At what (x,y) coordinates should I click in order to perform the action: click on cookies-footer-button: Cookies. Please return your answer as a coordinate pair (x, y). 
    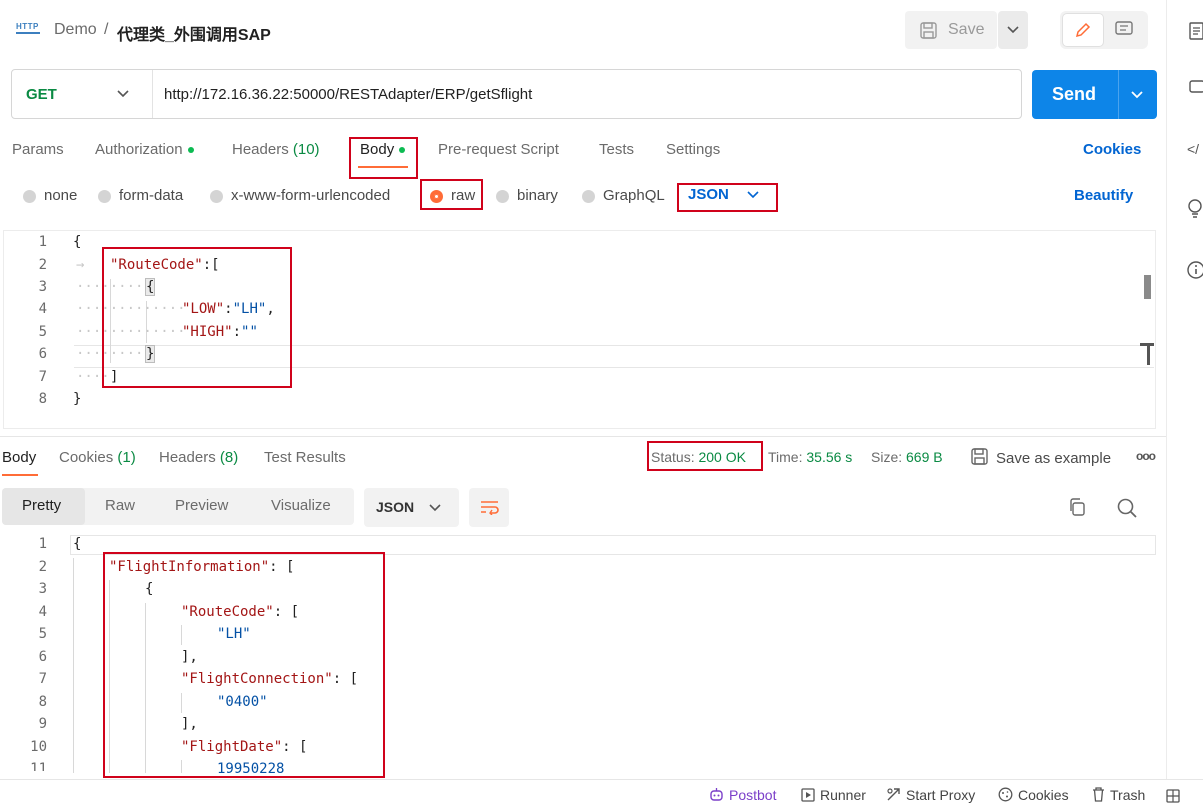
    Looking at the image, I should click on (1033, 795).